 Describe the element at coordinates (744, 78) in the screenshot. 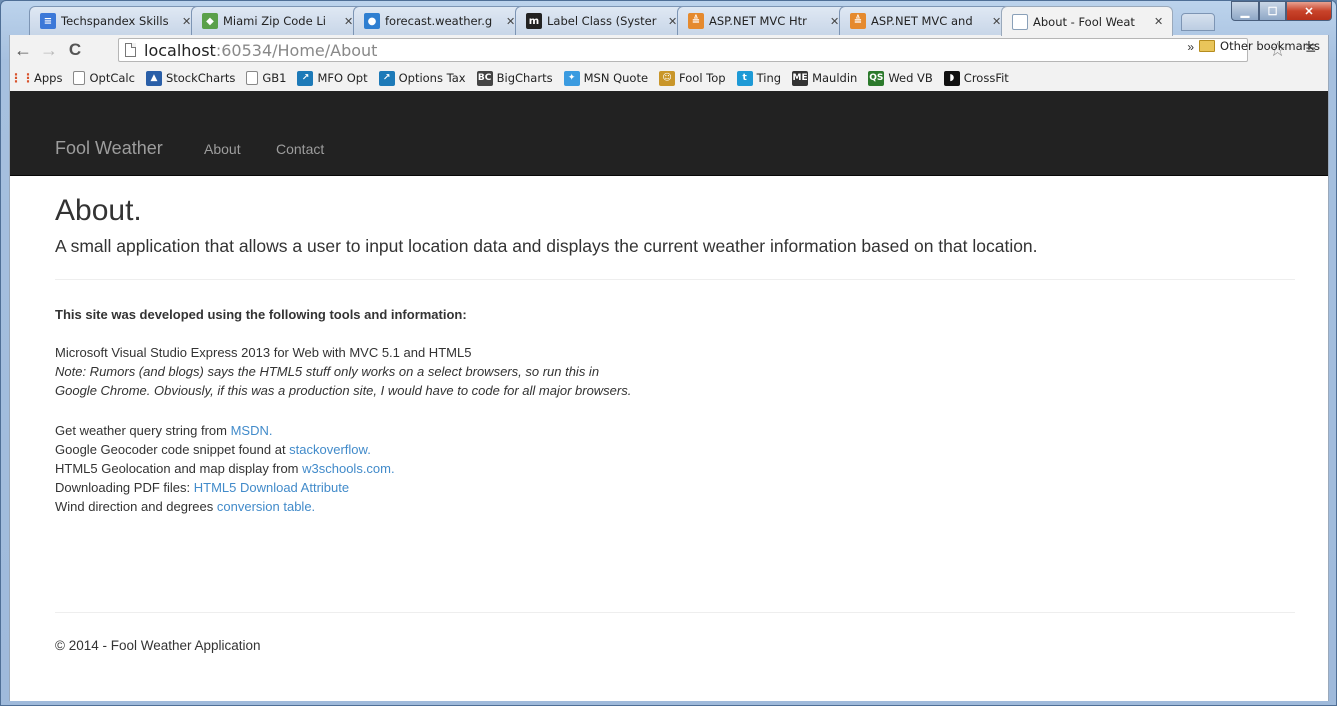

I see `ting-icon: t` at that location.